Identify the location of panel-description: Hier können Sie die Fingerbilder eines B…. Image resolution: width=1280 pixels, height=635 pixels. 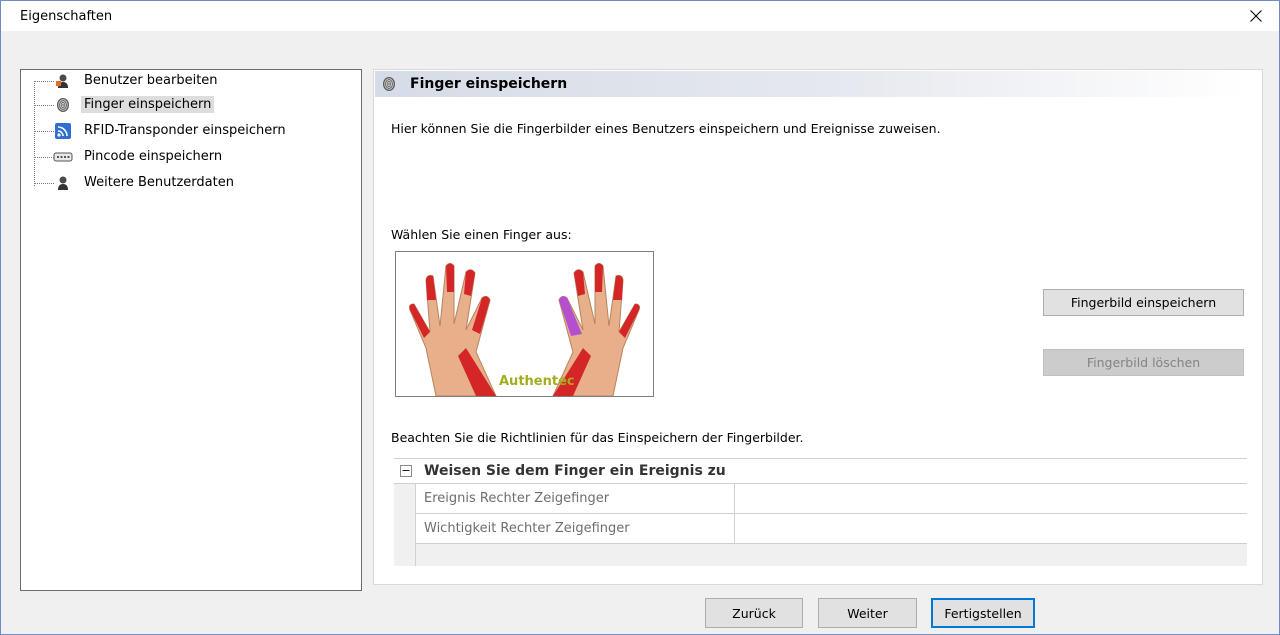
(666, 128).